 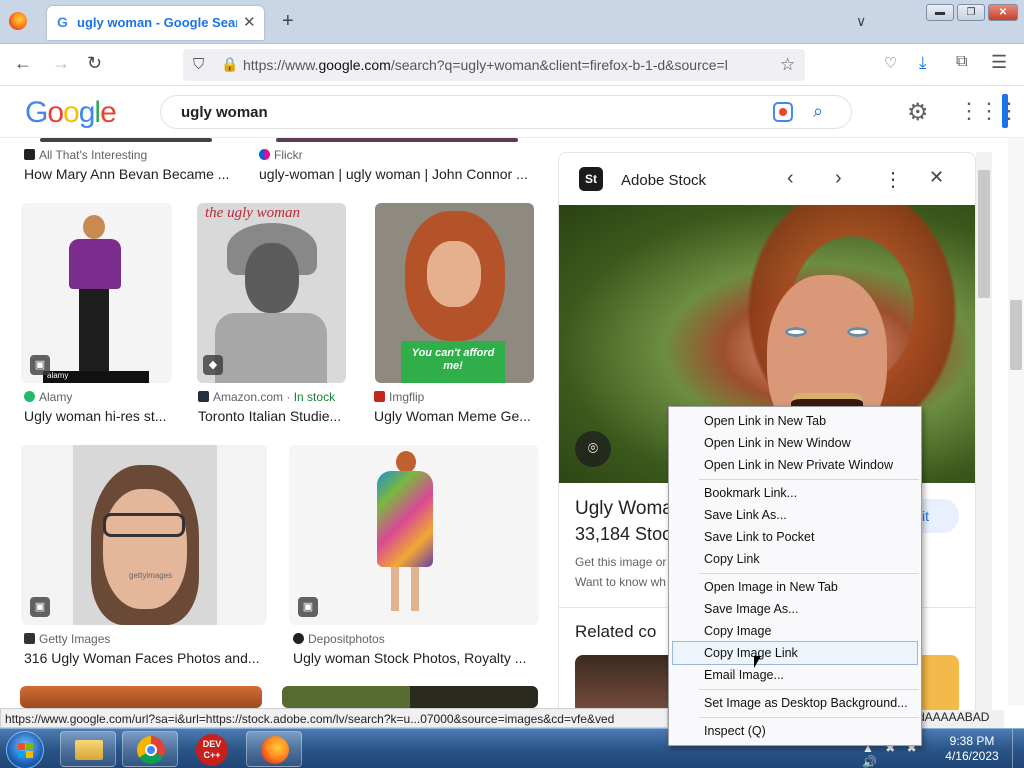 What do you see at coordinates (67, 639) in the screenshot?
I see `result-source: Getty Images` at bounding box center [67, 639].